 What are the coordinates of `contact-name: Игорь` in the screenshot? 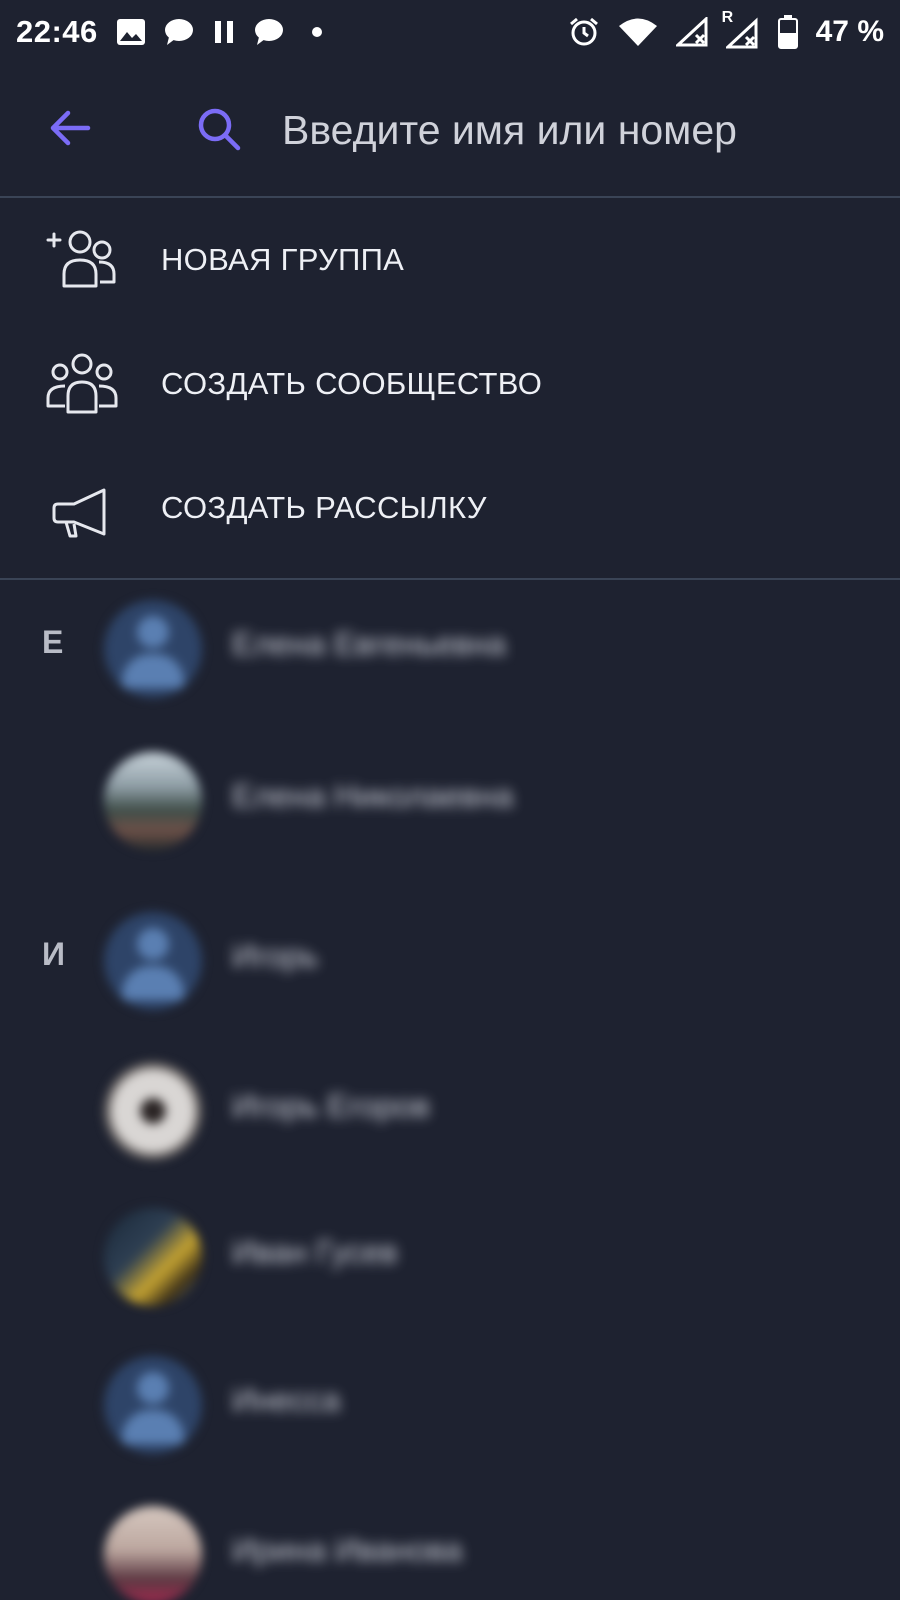 It's located at (275, 956).